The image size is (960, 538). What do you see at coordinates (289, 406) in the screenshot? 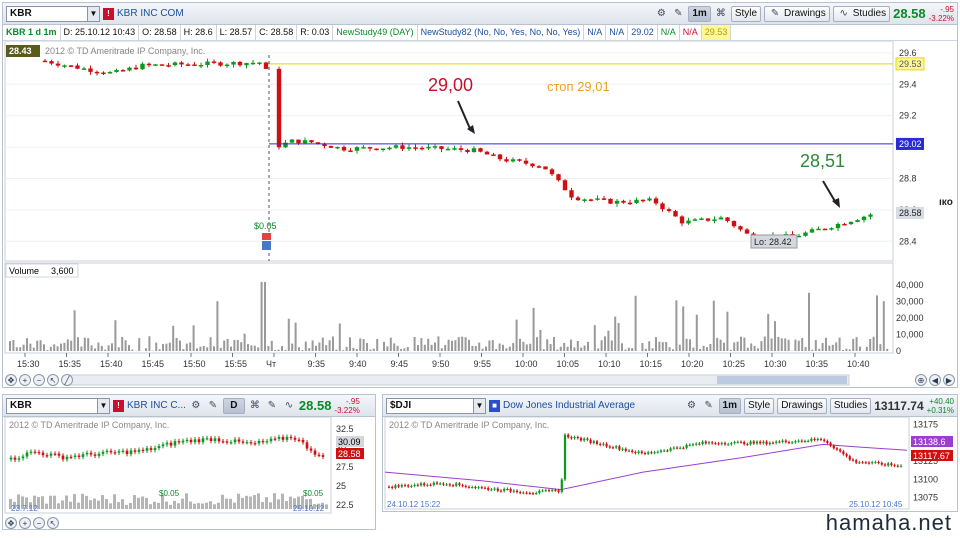
I see `studies-icon: ∿` at bounding box center [289, 406].